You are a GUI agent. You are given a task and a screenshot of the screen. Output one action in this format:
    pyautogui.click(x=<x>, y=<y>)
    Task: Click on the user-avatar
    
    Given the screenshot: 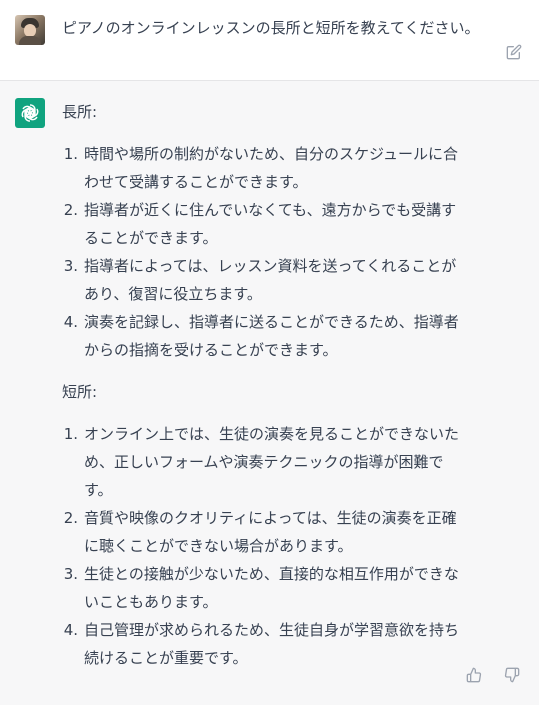 What is the action you would take?
    pyautogui.click(x=30, y=30)
    